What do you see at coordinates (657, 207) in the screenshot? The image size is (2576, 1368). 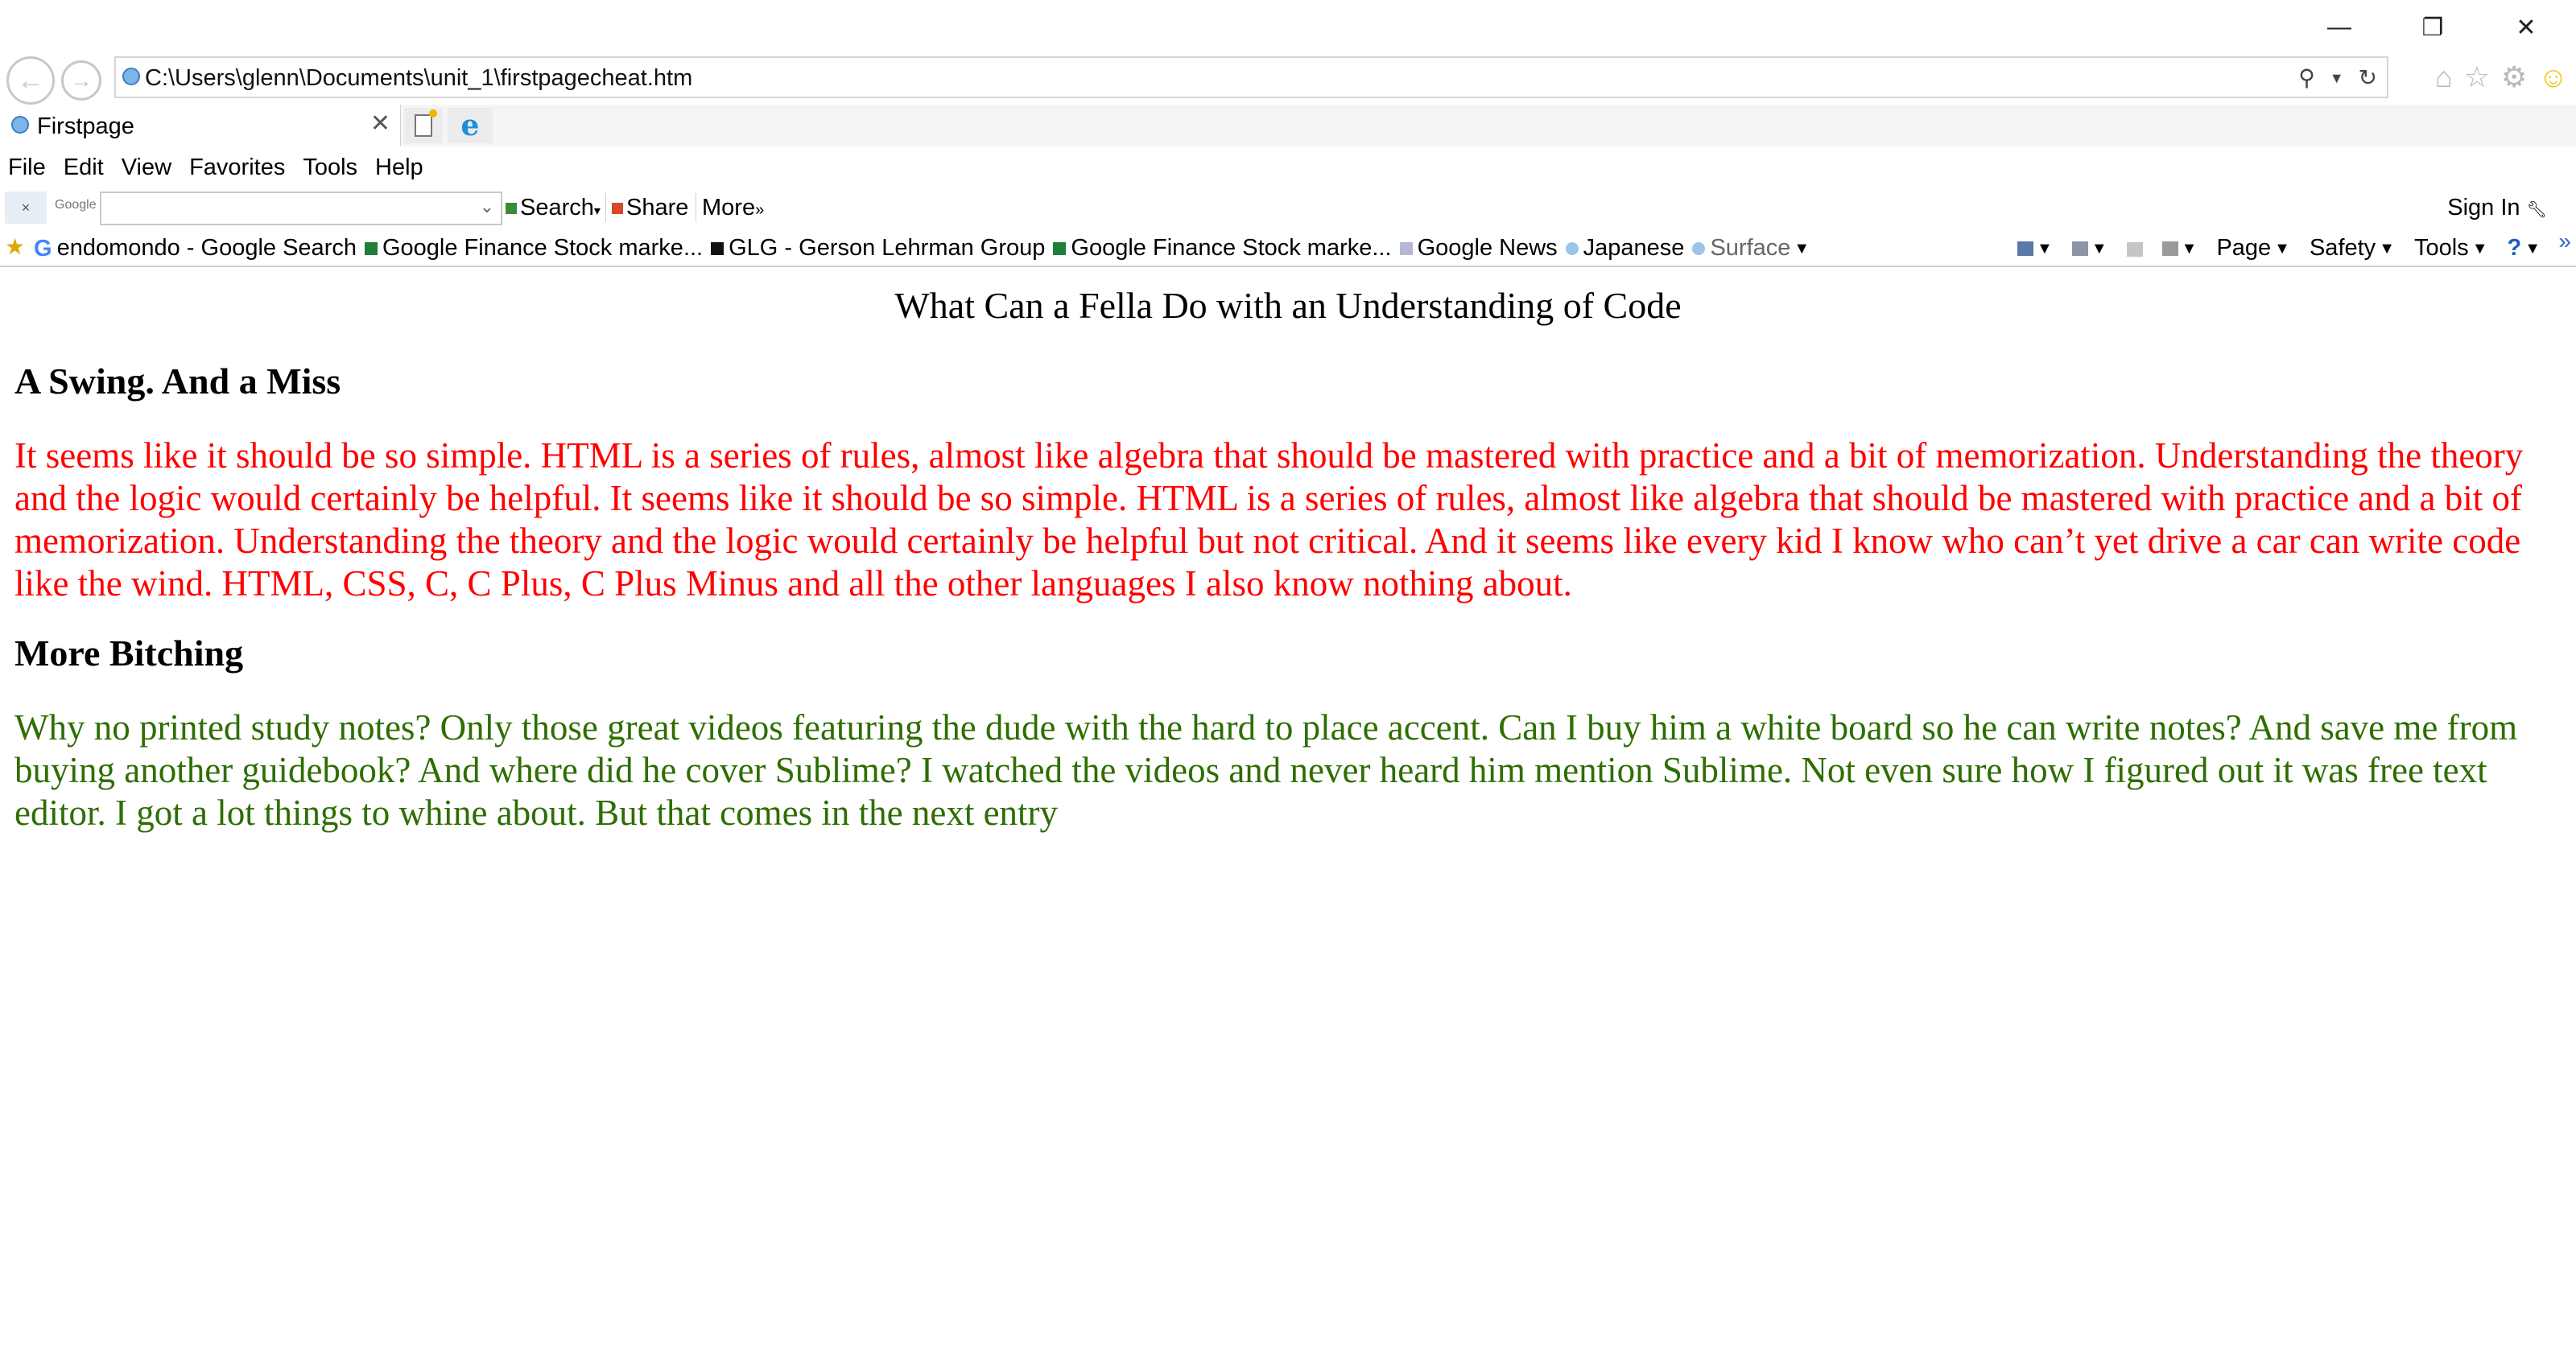 I see `share-label: Share` at bounding box center [657, 207].